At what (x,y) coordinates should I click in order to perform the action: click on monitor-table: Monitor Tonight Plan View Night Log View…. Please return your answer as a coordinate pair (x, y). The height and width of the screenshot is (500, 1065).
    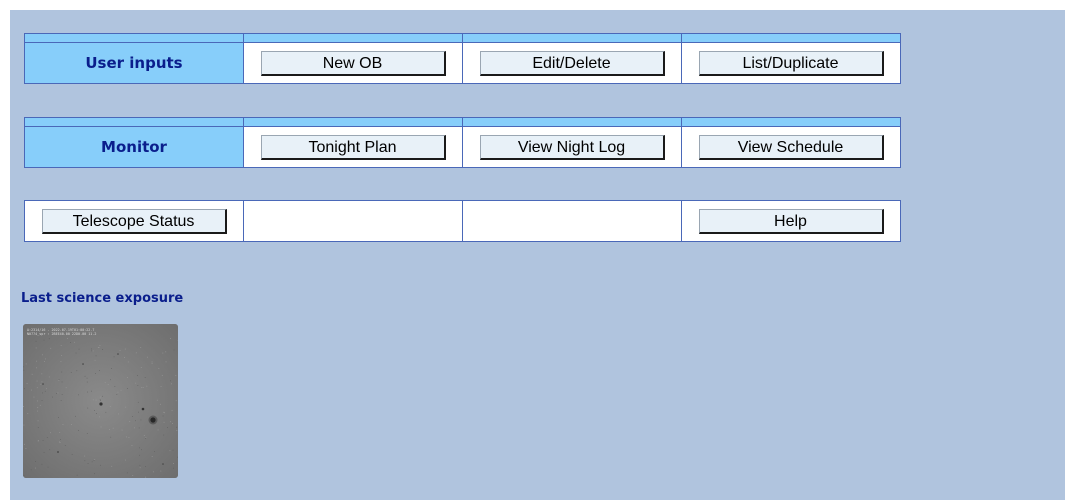
    Looking at the image, I should click on (462, 142).